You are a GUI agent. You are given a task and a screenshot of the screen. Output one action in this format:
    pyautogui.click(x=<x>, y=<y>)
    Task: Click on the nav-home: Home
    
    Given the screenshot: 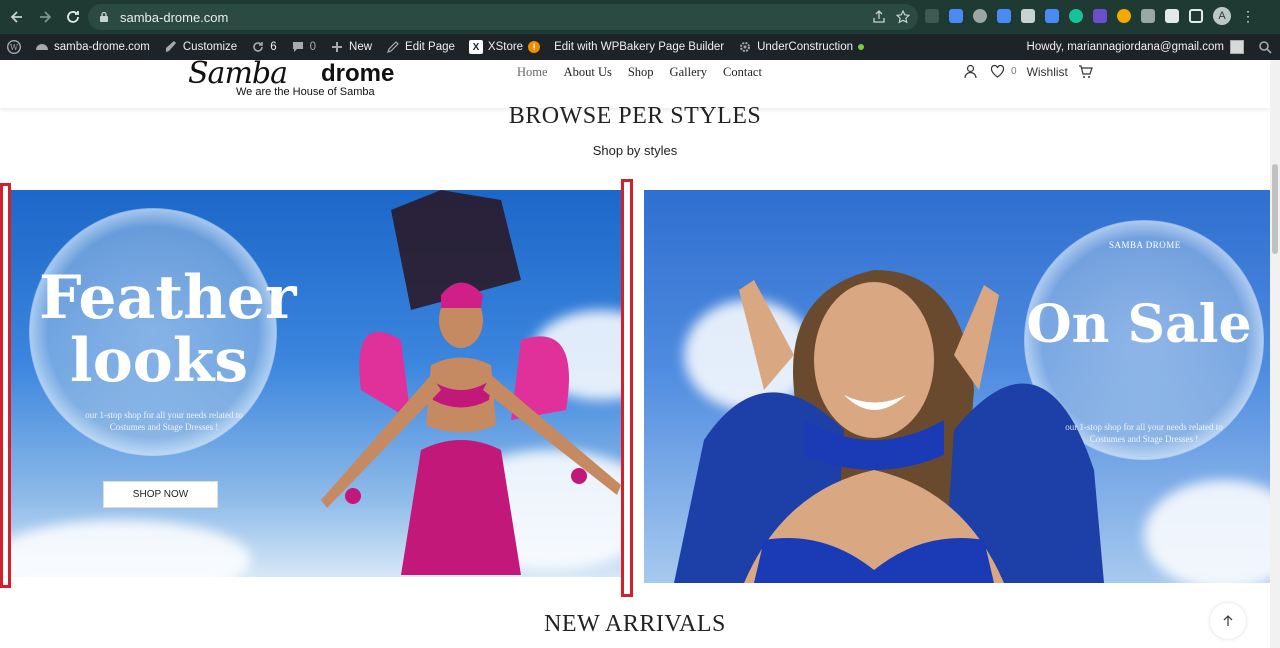 What is the action you would take?
    pyautogui.click(x=532, y=72)
    